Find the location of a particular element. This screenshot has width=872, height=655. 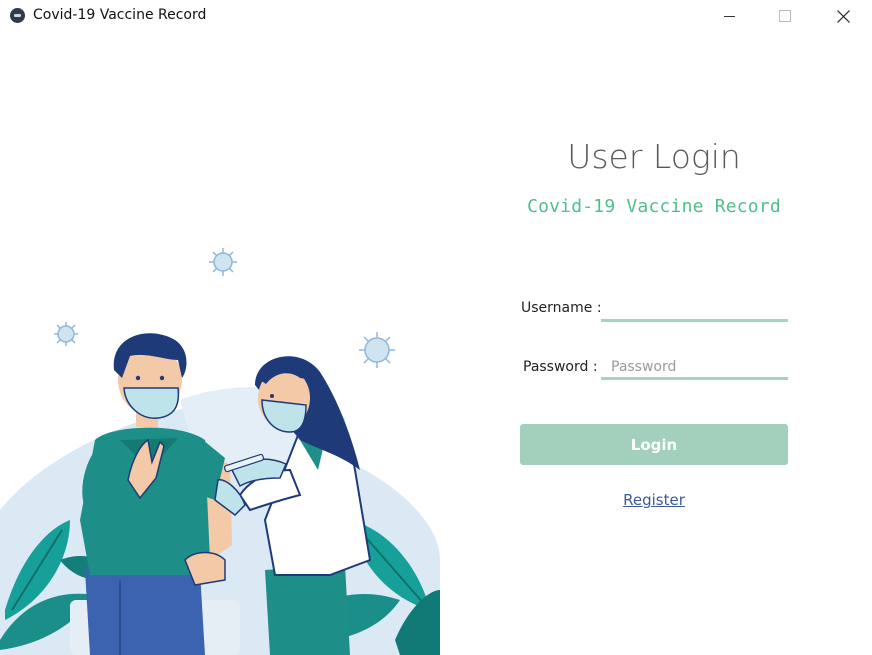

login-title: User Login is located at coordinates (654, 156).